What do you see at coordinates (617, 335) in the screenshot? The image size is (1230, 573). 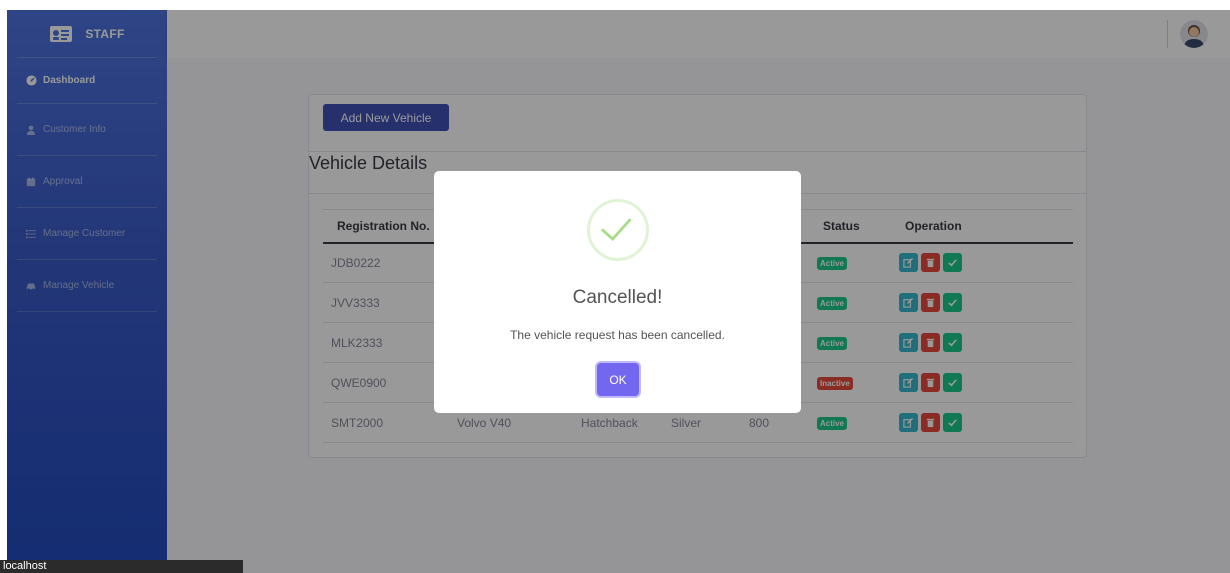 I see `modal-message: The vehicle request has been cancelled.` at bounding box center [617, 335].